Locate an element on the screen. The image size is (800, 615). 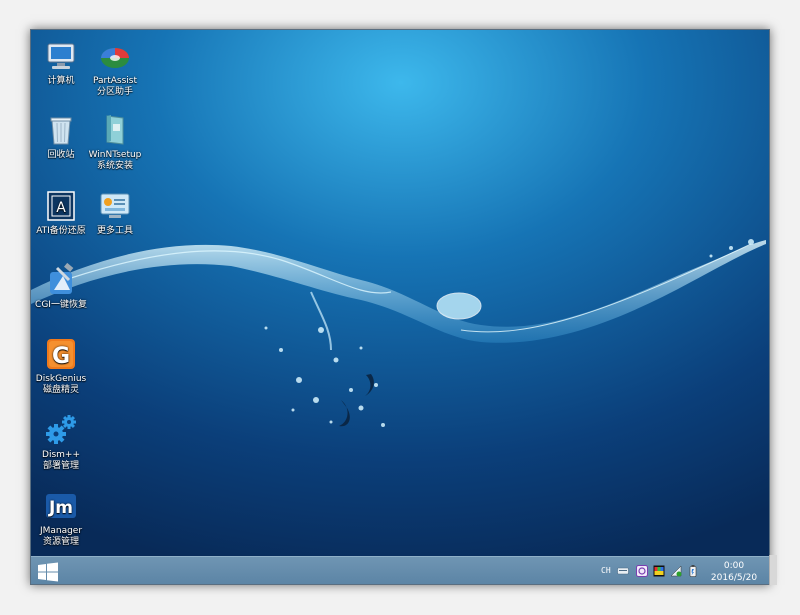
ati-backup-icon: A is located at coordinates (61, 206).